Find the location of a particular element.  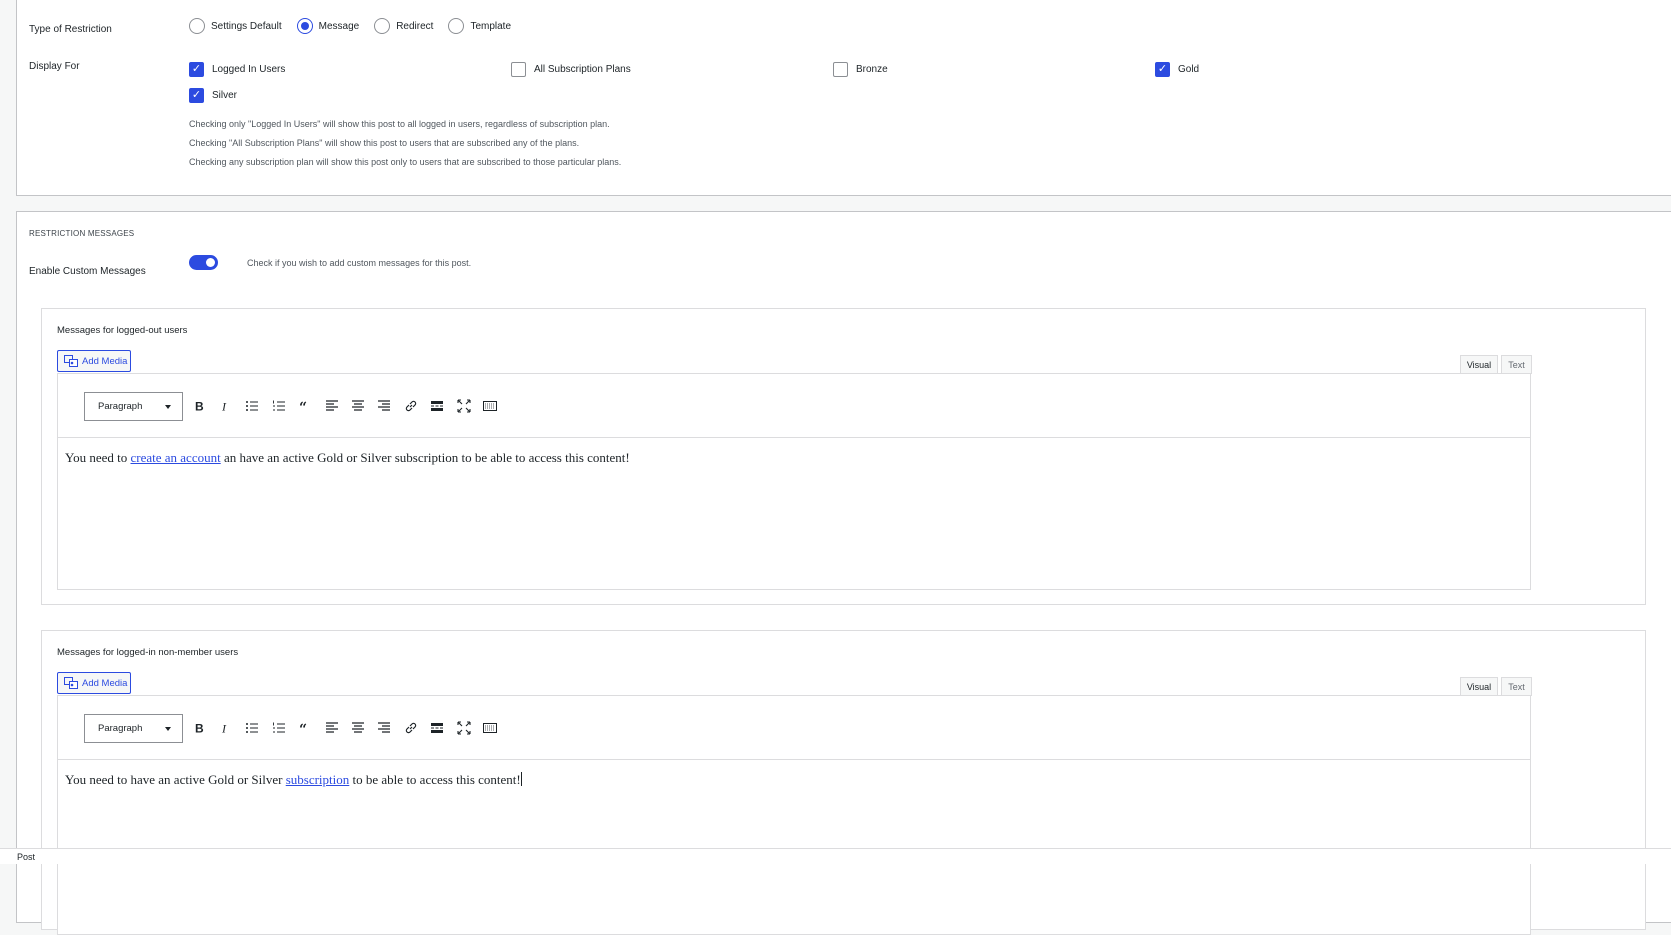

enable-custom-messages-toggle is located at coordinates (203, 262).